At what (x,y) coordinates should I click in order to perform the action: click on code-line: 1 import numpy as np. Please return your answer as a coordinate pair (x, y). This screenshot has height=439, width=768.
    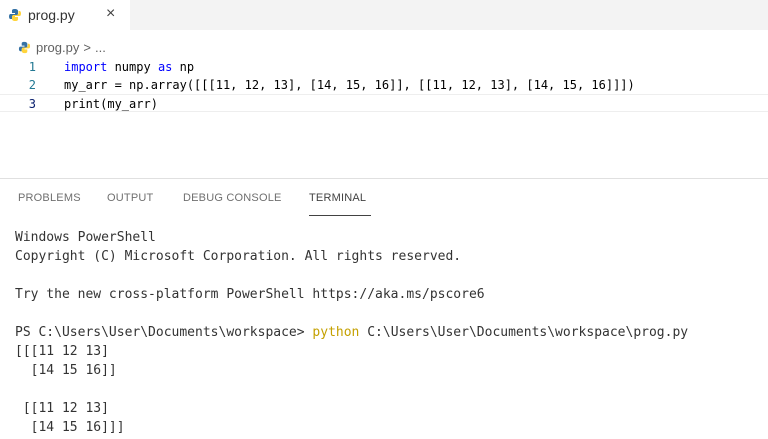
    Looking at the image, I should click on (384, 67).